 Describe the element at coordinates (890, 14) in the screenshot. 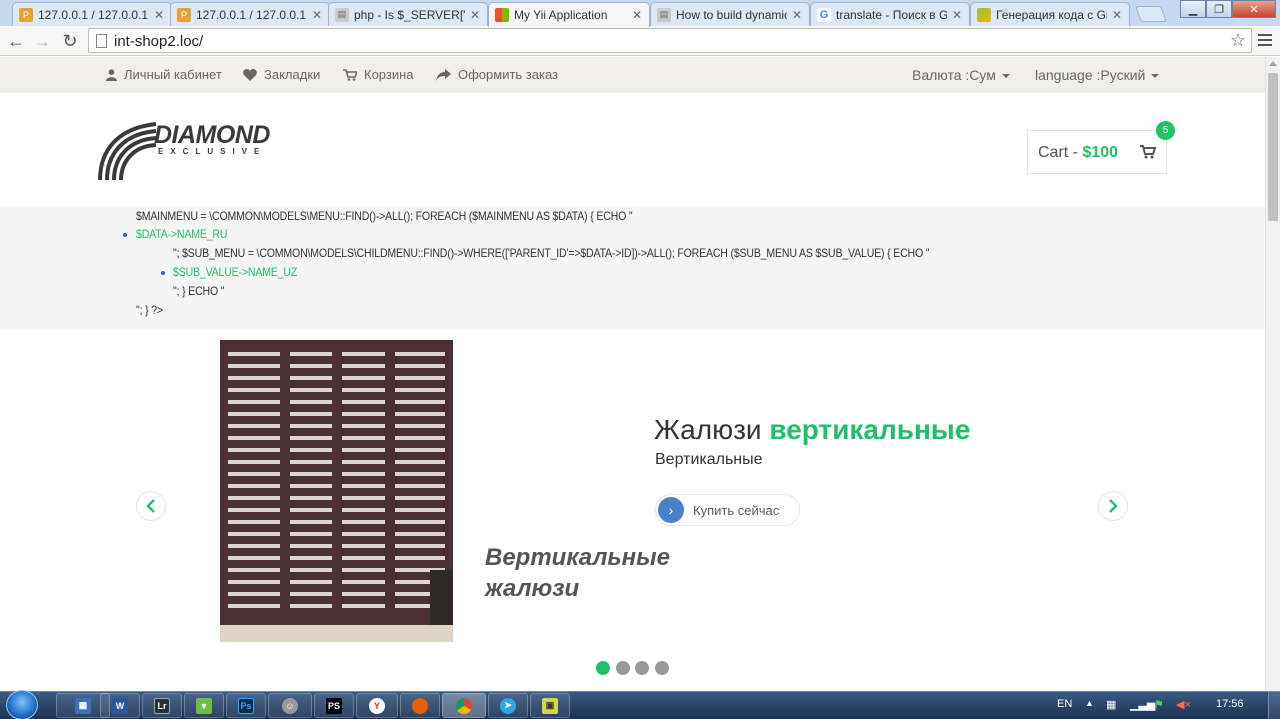

I see `browser-tab: G translate - Поиск в Go ✕` at that location.